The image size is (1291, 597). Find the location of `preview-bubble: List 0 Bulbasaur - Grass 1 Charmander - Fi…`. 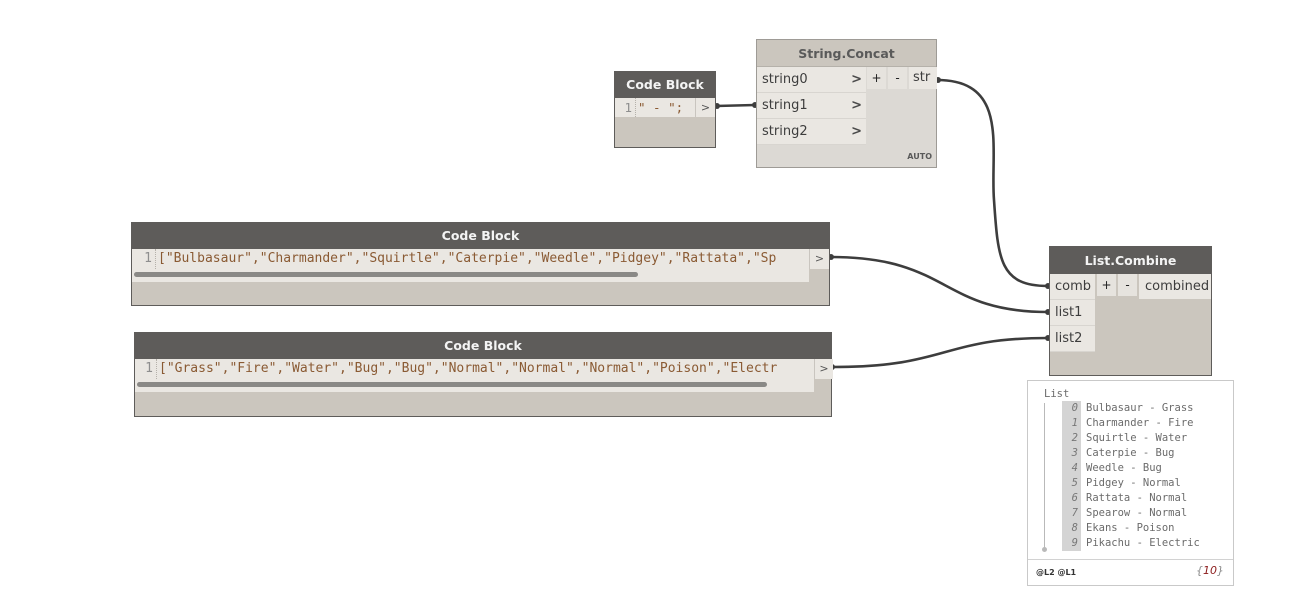

preview-bubble: List 0 Bulbasaur - Grass 1 Charmander - Fi… is located at coordinates (1130, 483).